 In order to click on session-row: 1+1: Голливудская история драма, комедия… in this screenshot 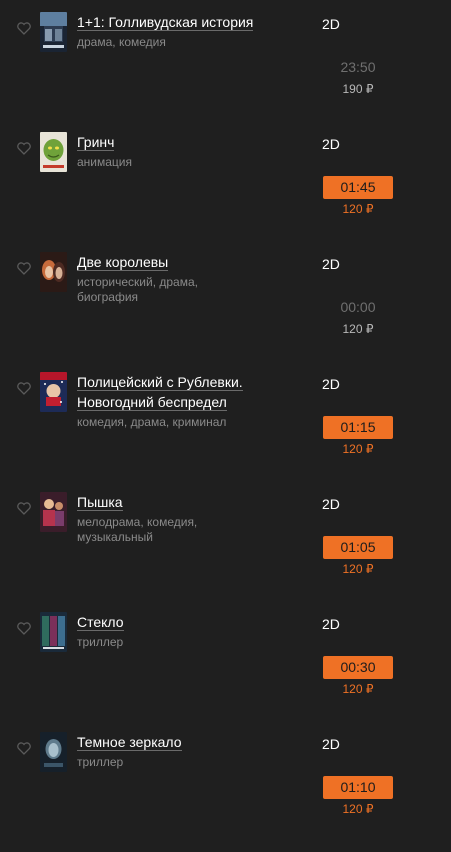, I will do `click(225, 72)`.